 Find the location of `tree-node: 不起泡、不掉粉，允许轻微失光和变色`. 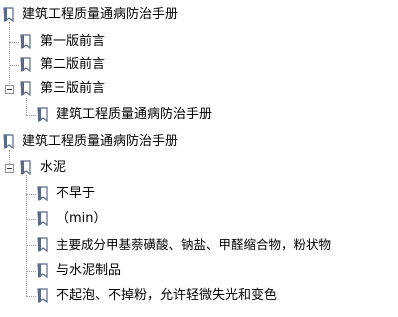

tree-node: 不起泡、不掉粉，允许轻微失光和变色 is located at coordinates (199, 296).